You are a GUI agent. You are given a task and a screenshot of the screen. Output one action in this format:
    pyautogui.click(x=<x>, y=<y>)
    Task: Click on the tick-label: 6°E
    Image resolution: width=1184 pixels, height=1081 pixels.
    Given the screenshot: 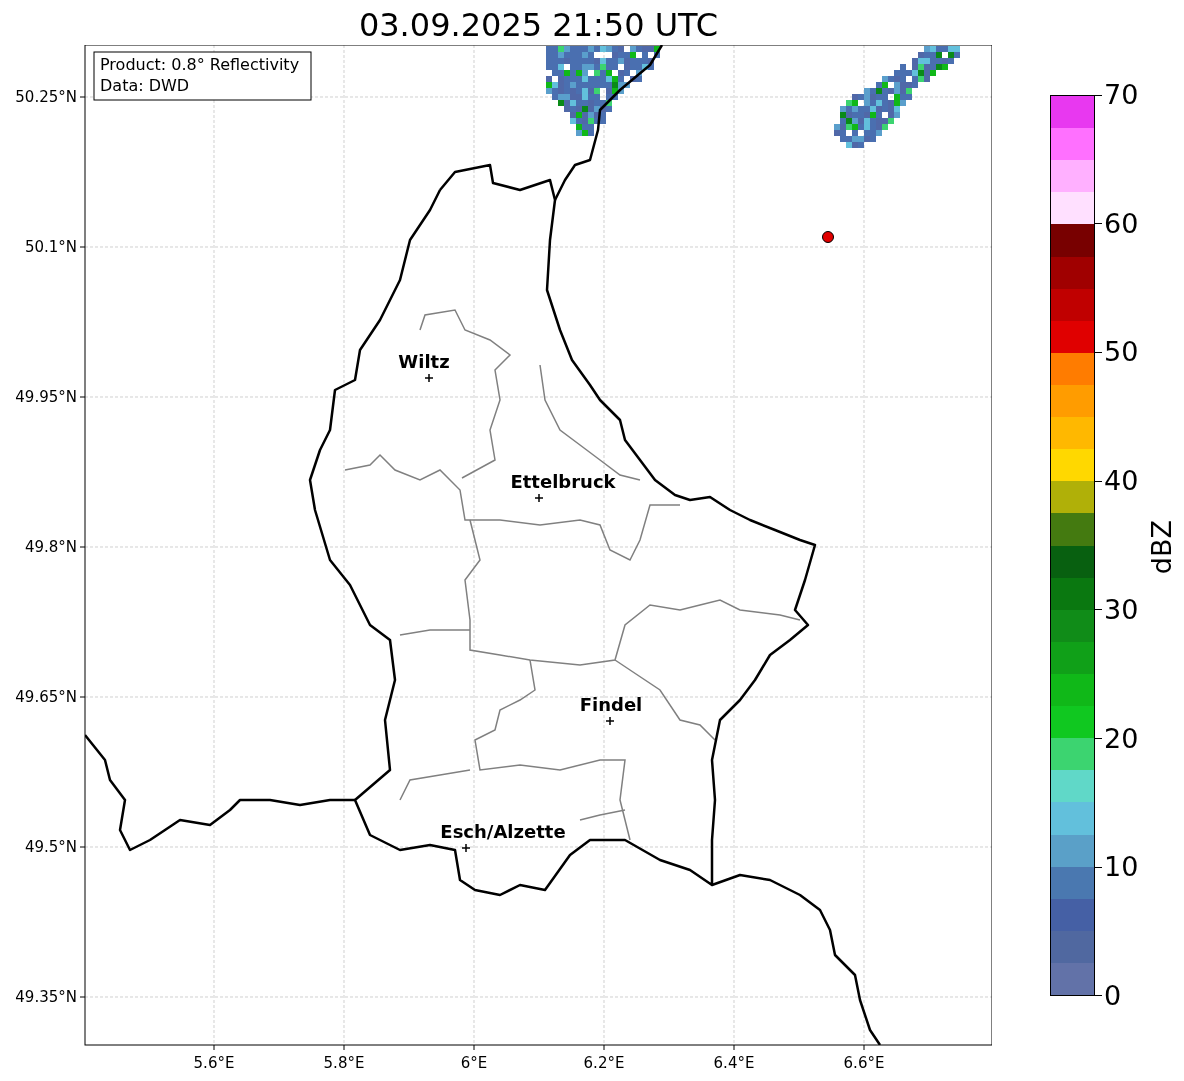 What is the action you would take?
    pyautogui.click(x=474, y=1063)
    